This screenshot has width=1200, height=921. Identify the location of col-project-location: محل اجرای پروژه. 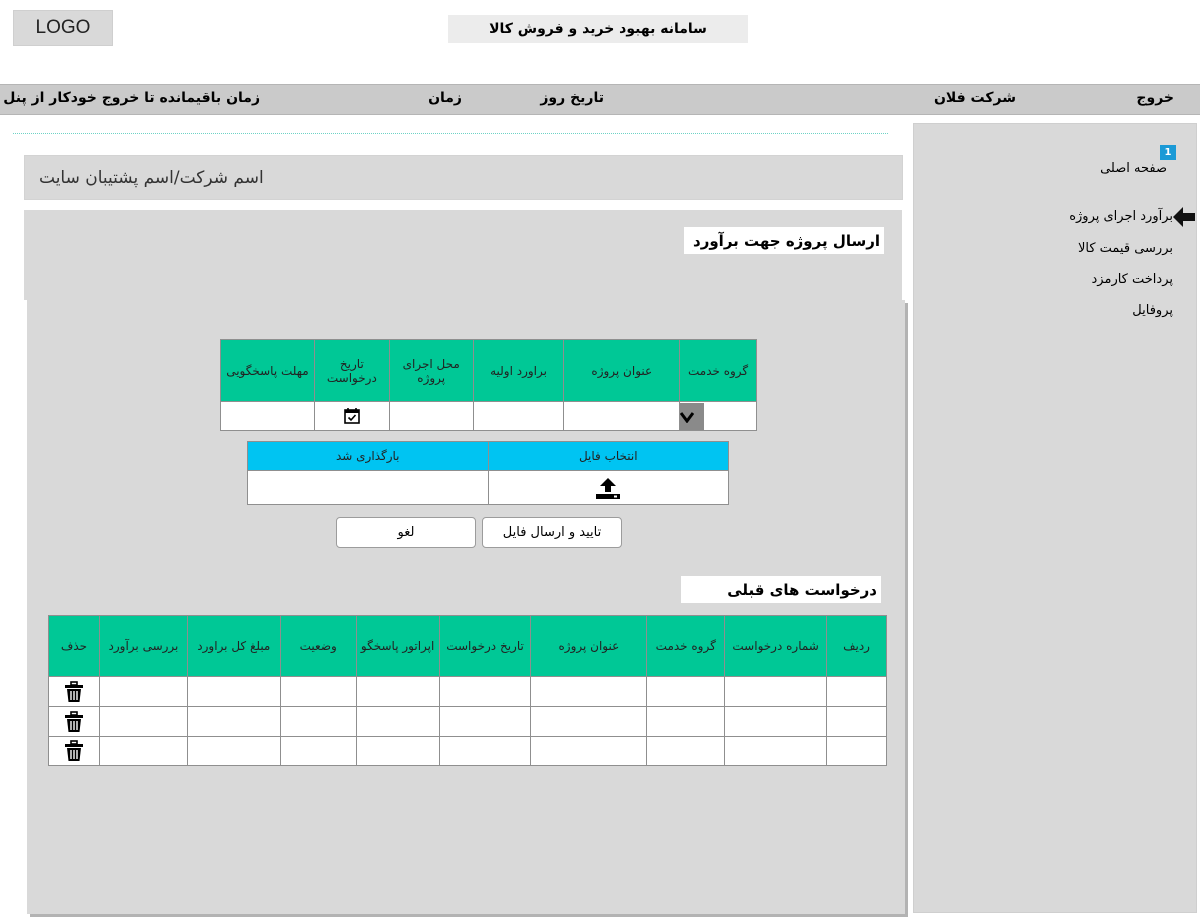
(431, 370).